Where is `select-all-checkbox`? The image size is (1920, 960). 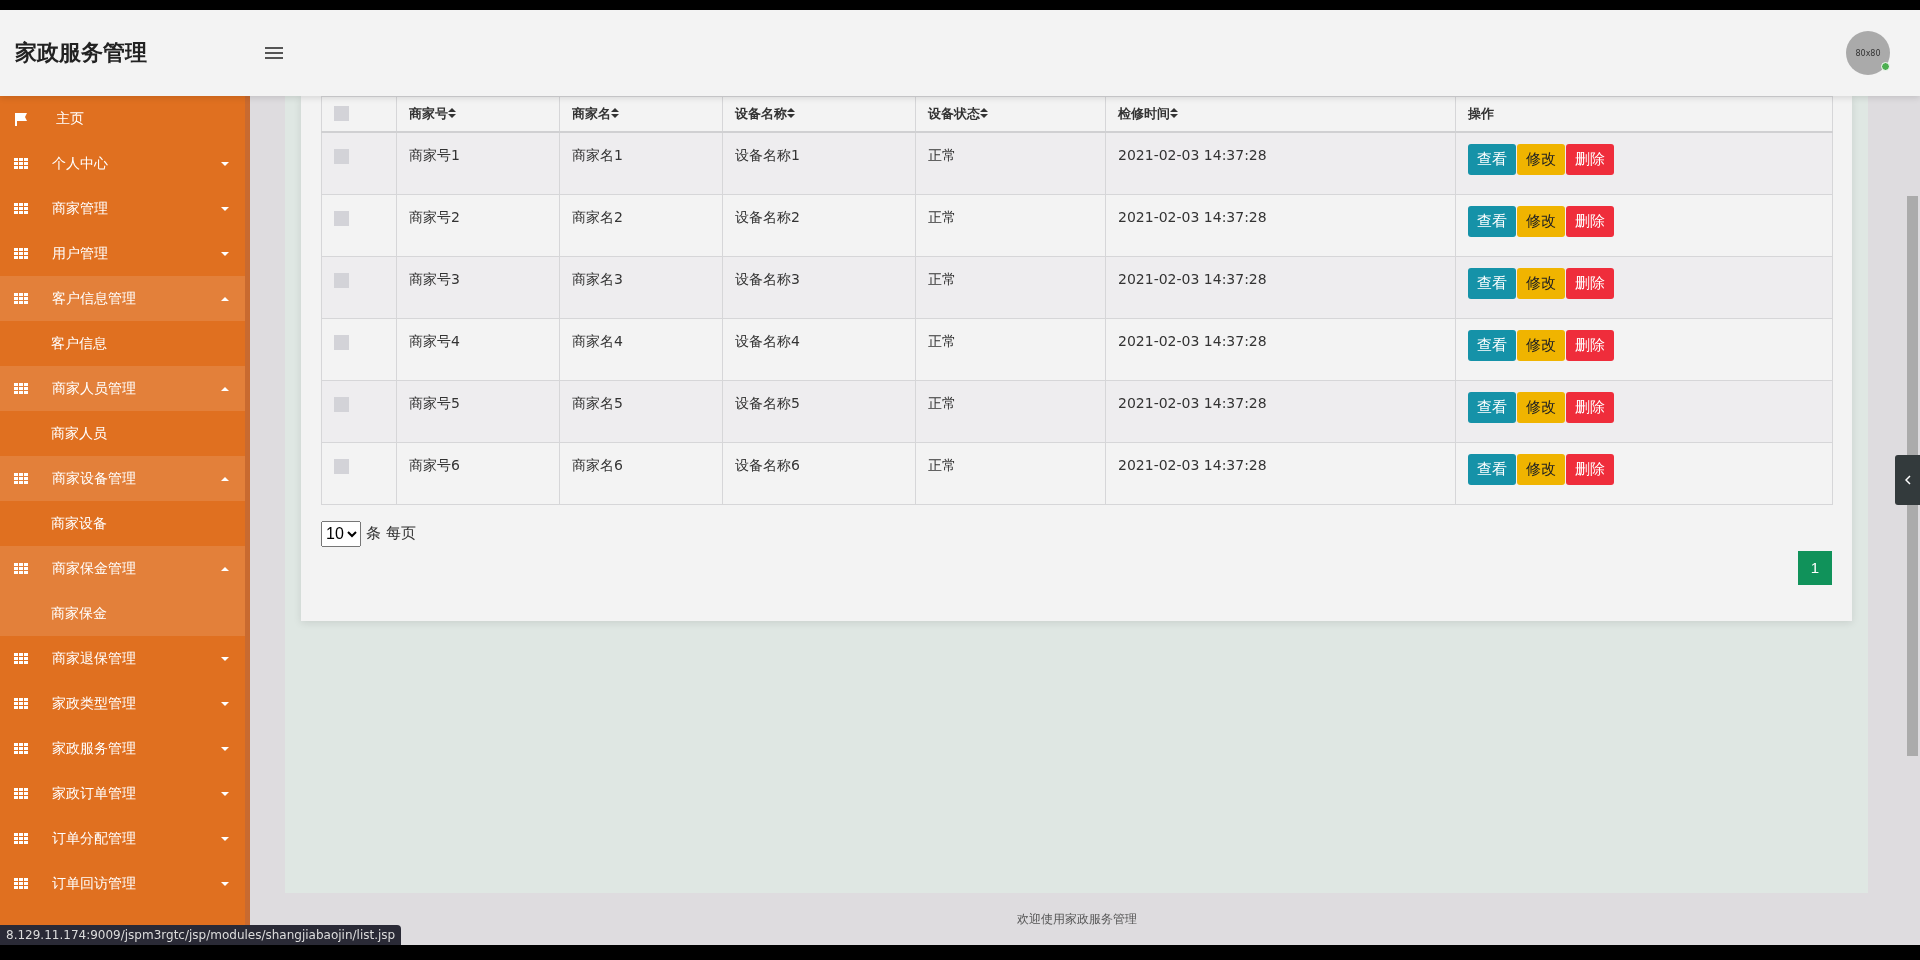
select-all-checkbox is located at coordinates (341, 113).